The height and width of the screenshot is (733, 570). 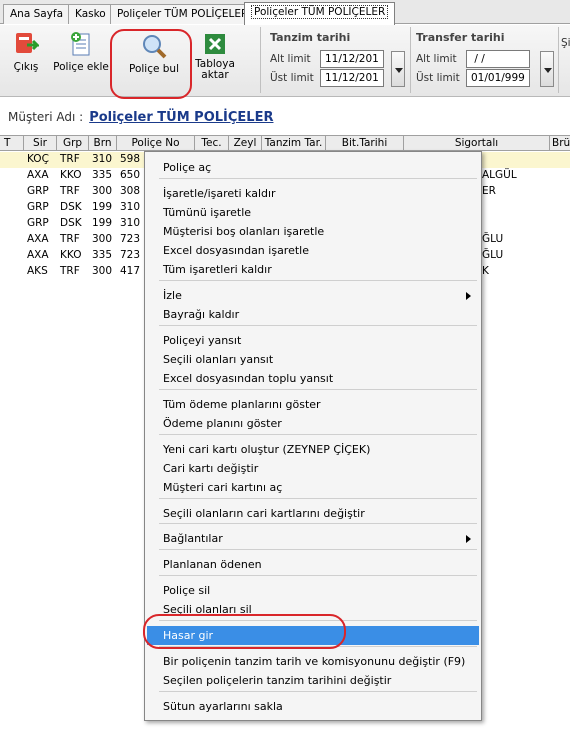 I want to click on menu-item-sutun-ayarlari-label: Sütun ayarlarını sakla, so click(x=223, y=706).